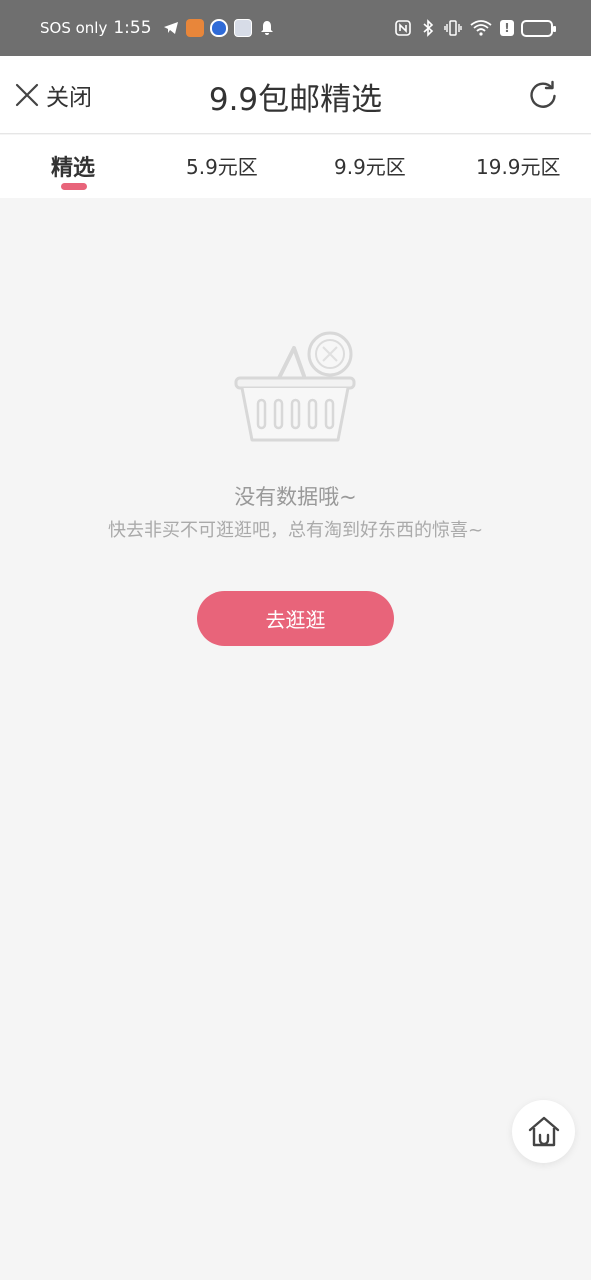  What do you see at coordinates (295, 388) in the screenshot?
I see `empty-basket-illustration` at bounding box center [295, 388].